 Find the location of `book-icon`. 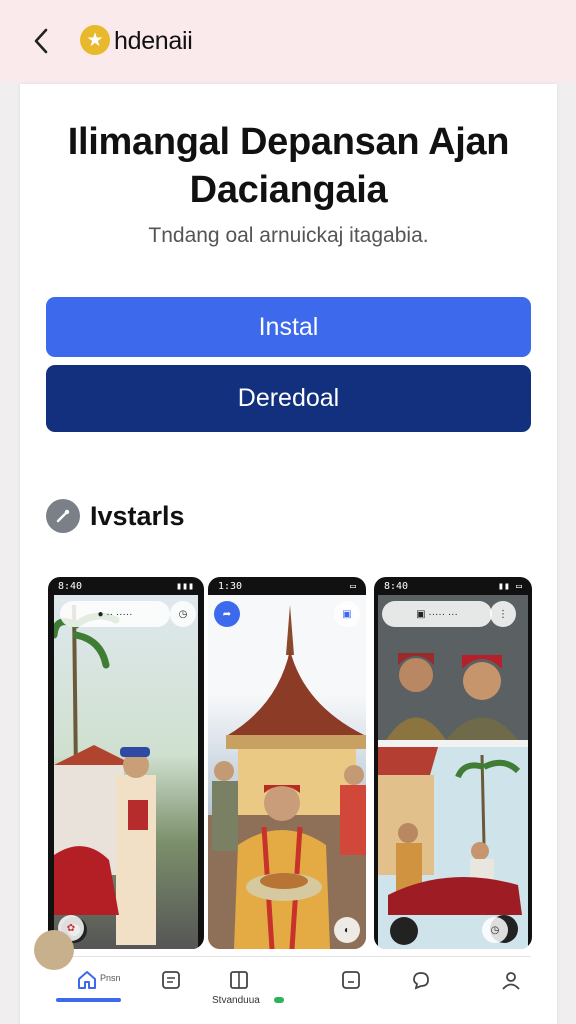

book-icon is located at coordinates (239, 980).